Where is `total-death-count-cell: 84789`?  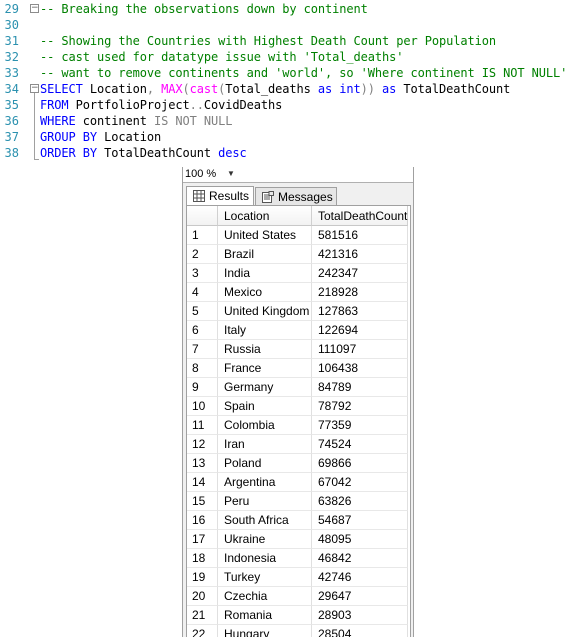
total-death-count-cell: 84789 is located at coordinates (360, 387).